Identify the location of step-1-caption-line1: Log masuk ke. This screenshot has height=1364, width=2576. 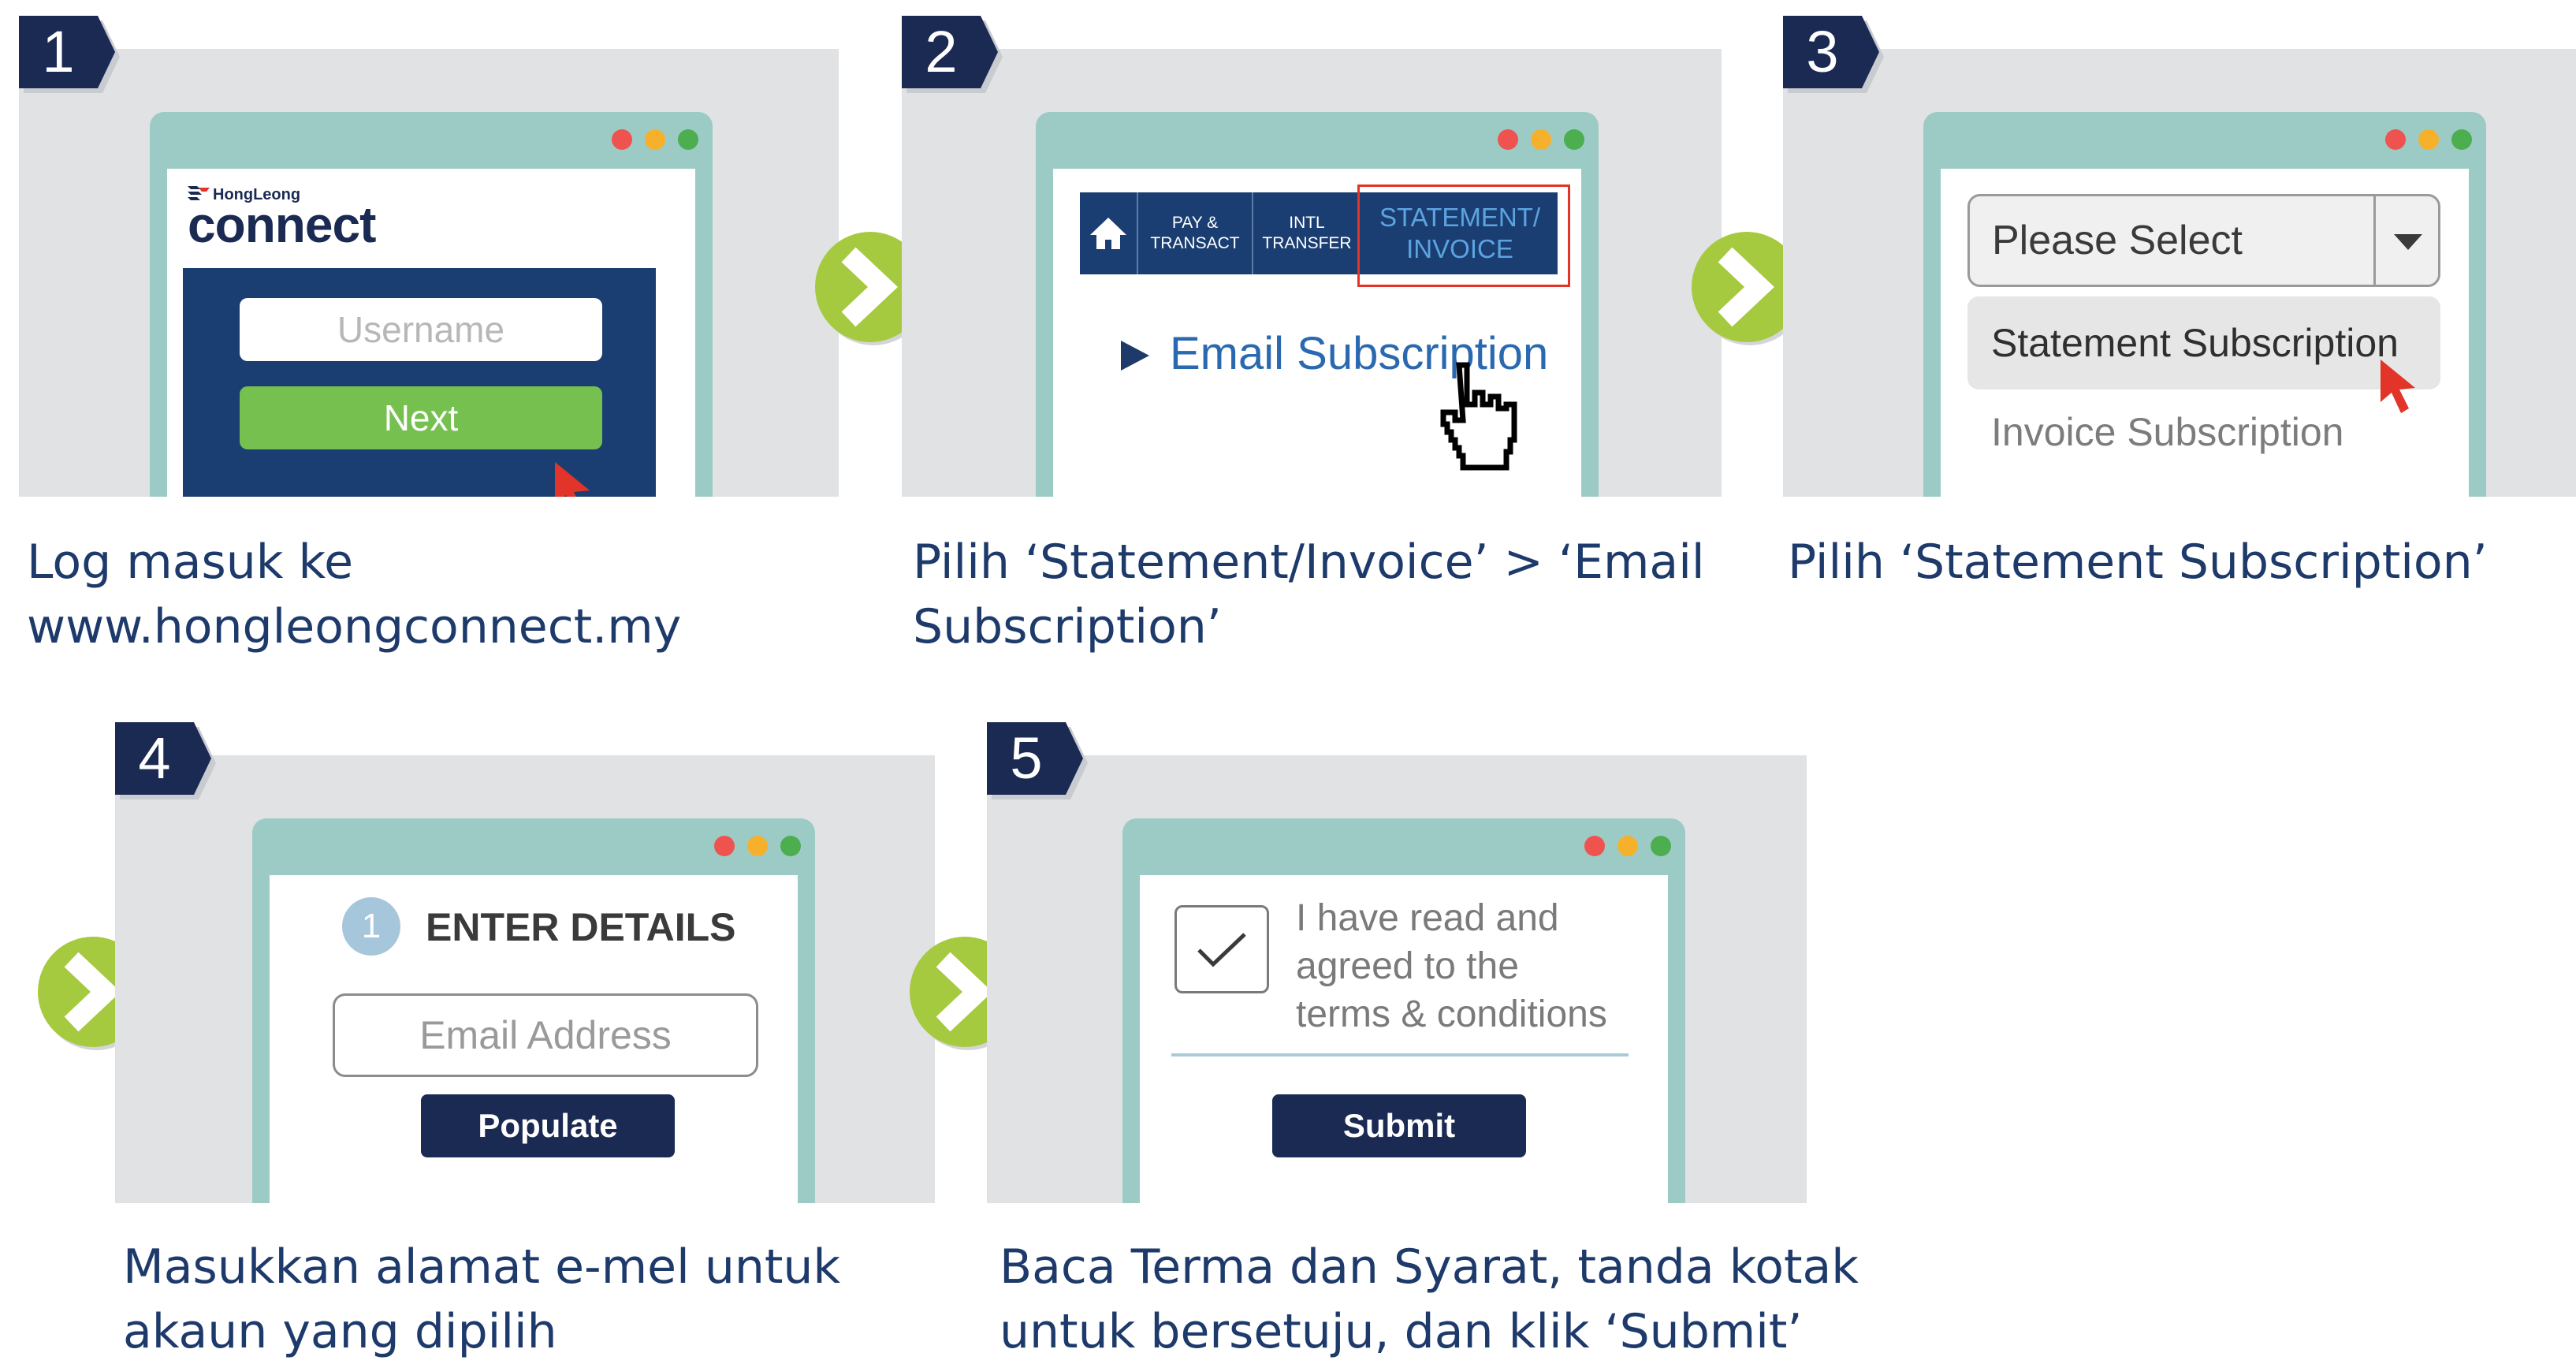
(190, 562).